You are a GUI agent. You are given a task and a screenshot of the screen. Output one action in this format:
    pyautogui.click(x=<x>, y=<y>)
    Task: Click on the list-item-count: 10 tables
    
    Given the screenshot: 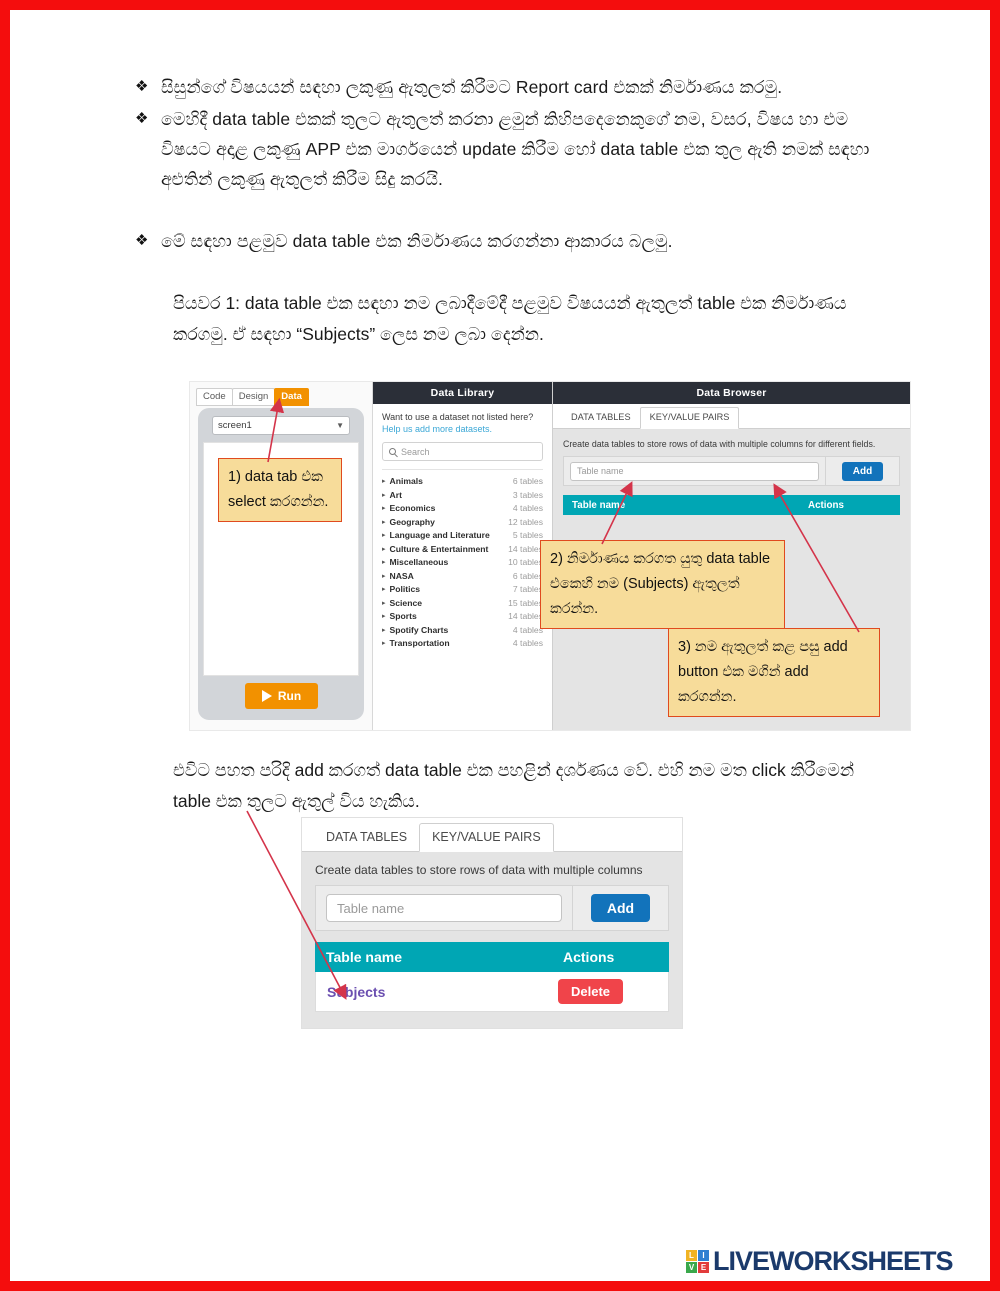 What is the action you would take?
    pyautogui.click(x=525, y=562)
    